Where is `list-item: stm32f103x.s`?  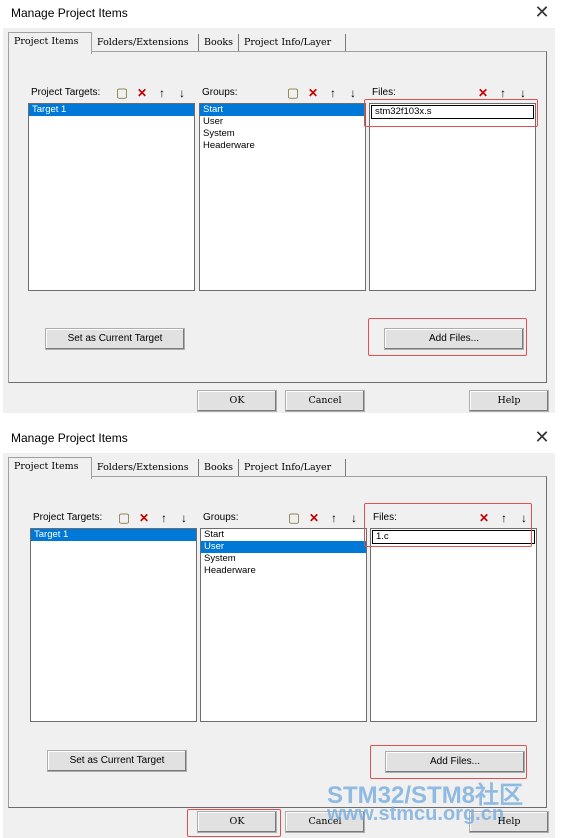 list-item: stm32f103x.s is located at coordinates (452, 112).